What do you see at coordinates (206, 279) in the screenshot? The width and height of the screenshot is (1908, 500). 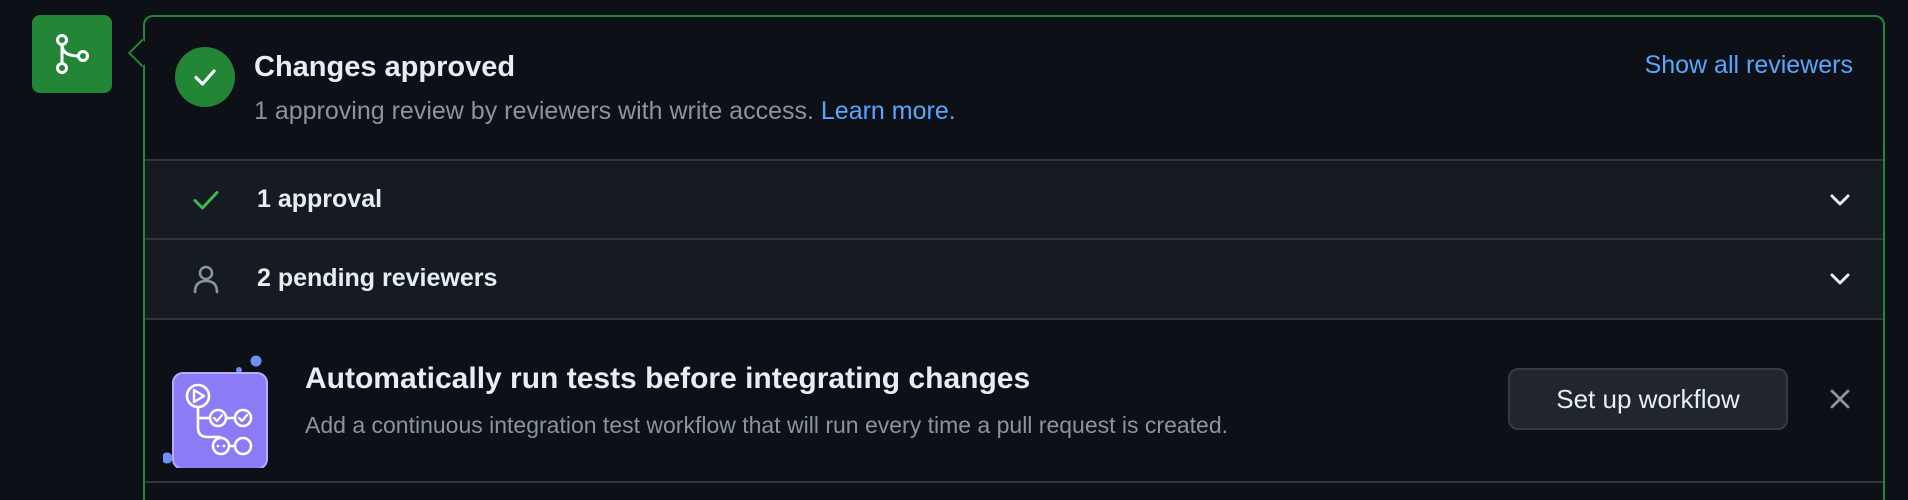 I see `person-icon` at bounding box center [206, 279].